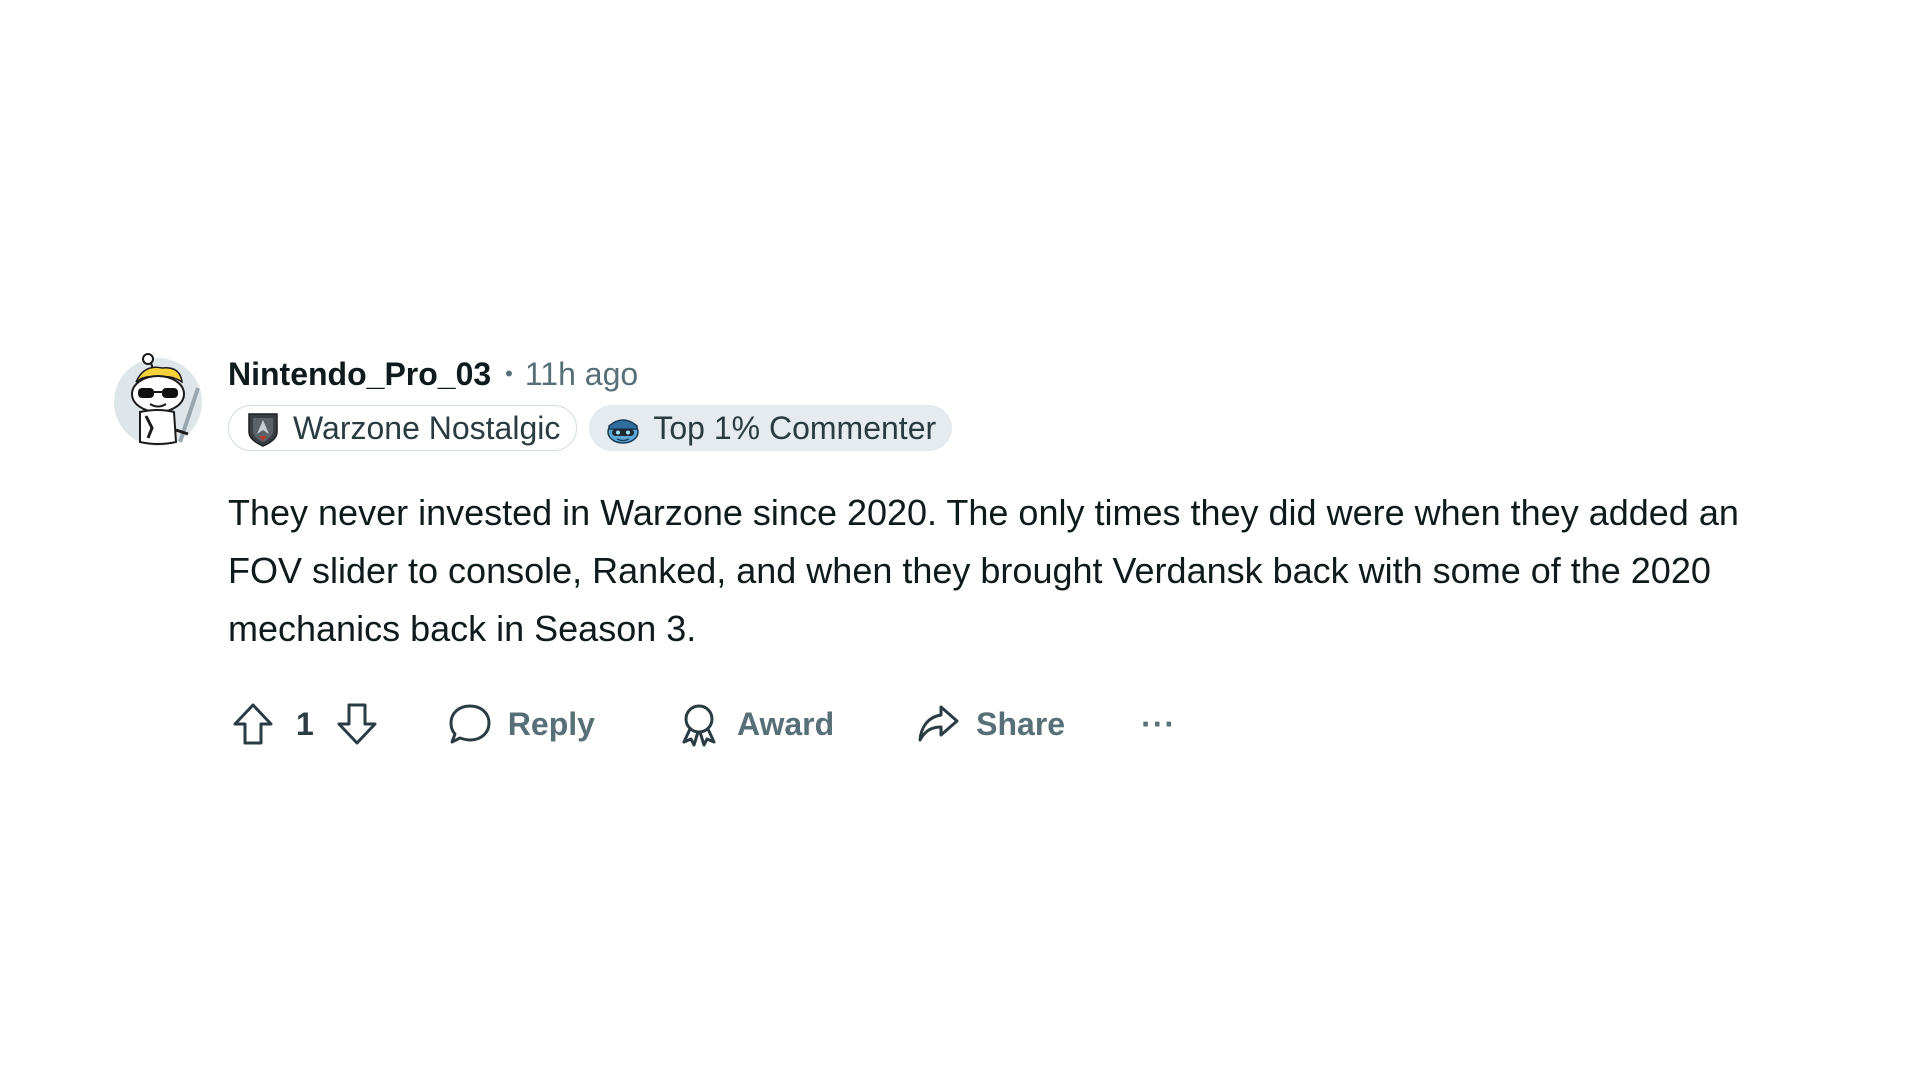 Image resolution: width=1920 pixels, height=1080 pixels. I want to click on downvote-arrow-icon, so click(357, 724).